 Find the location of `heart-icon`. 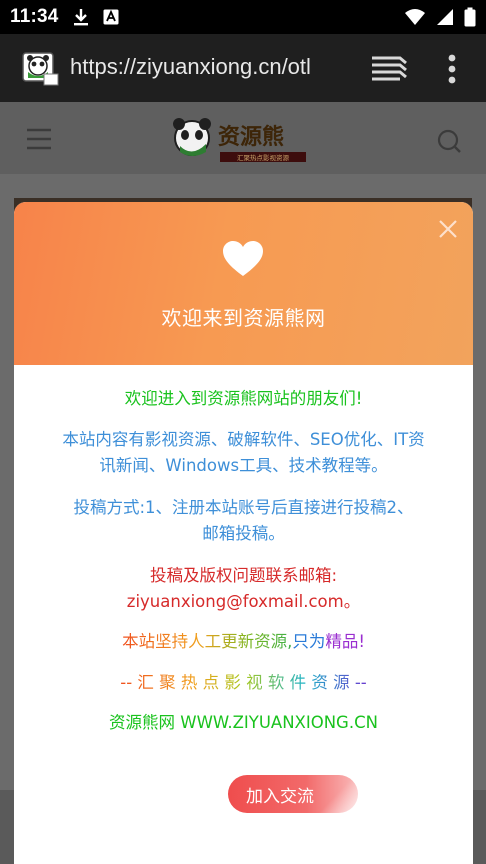

heart-icon is located at coordinates (243, 258).